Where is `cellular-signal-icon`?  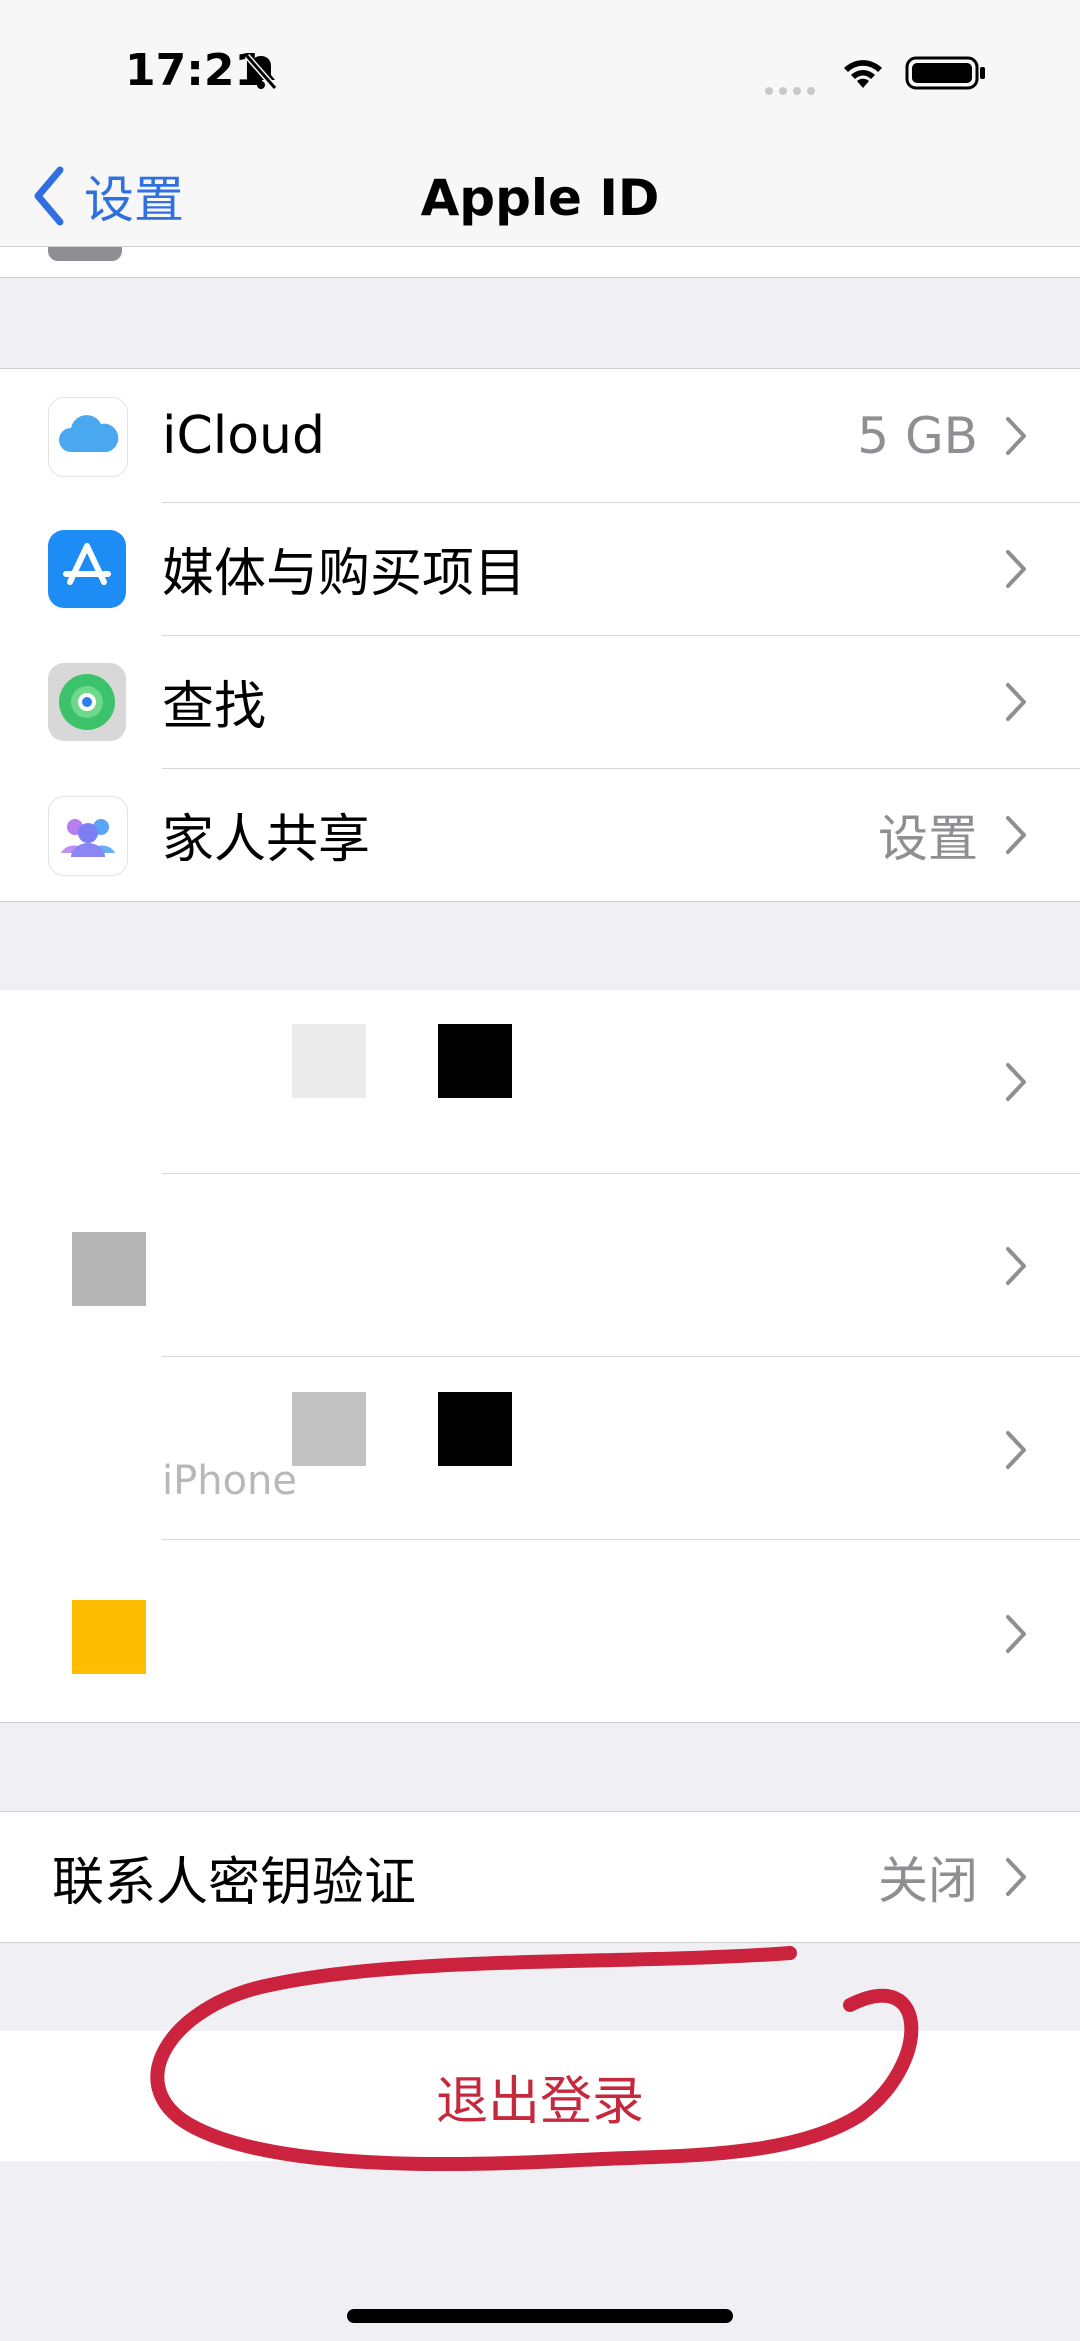
cellular-signal-icon is located at coordinates (794, 87).